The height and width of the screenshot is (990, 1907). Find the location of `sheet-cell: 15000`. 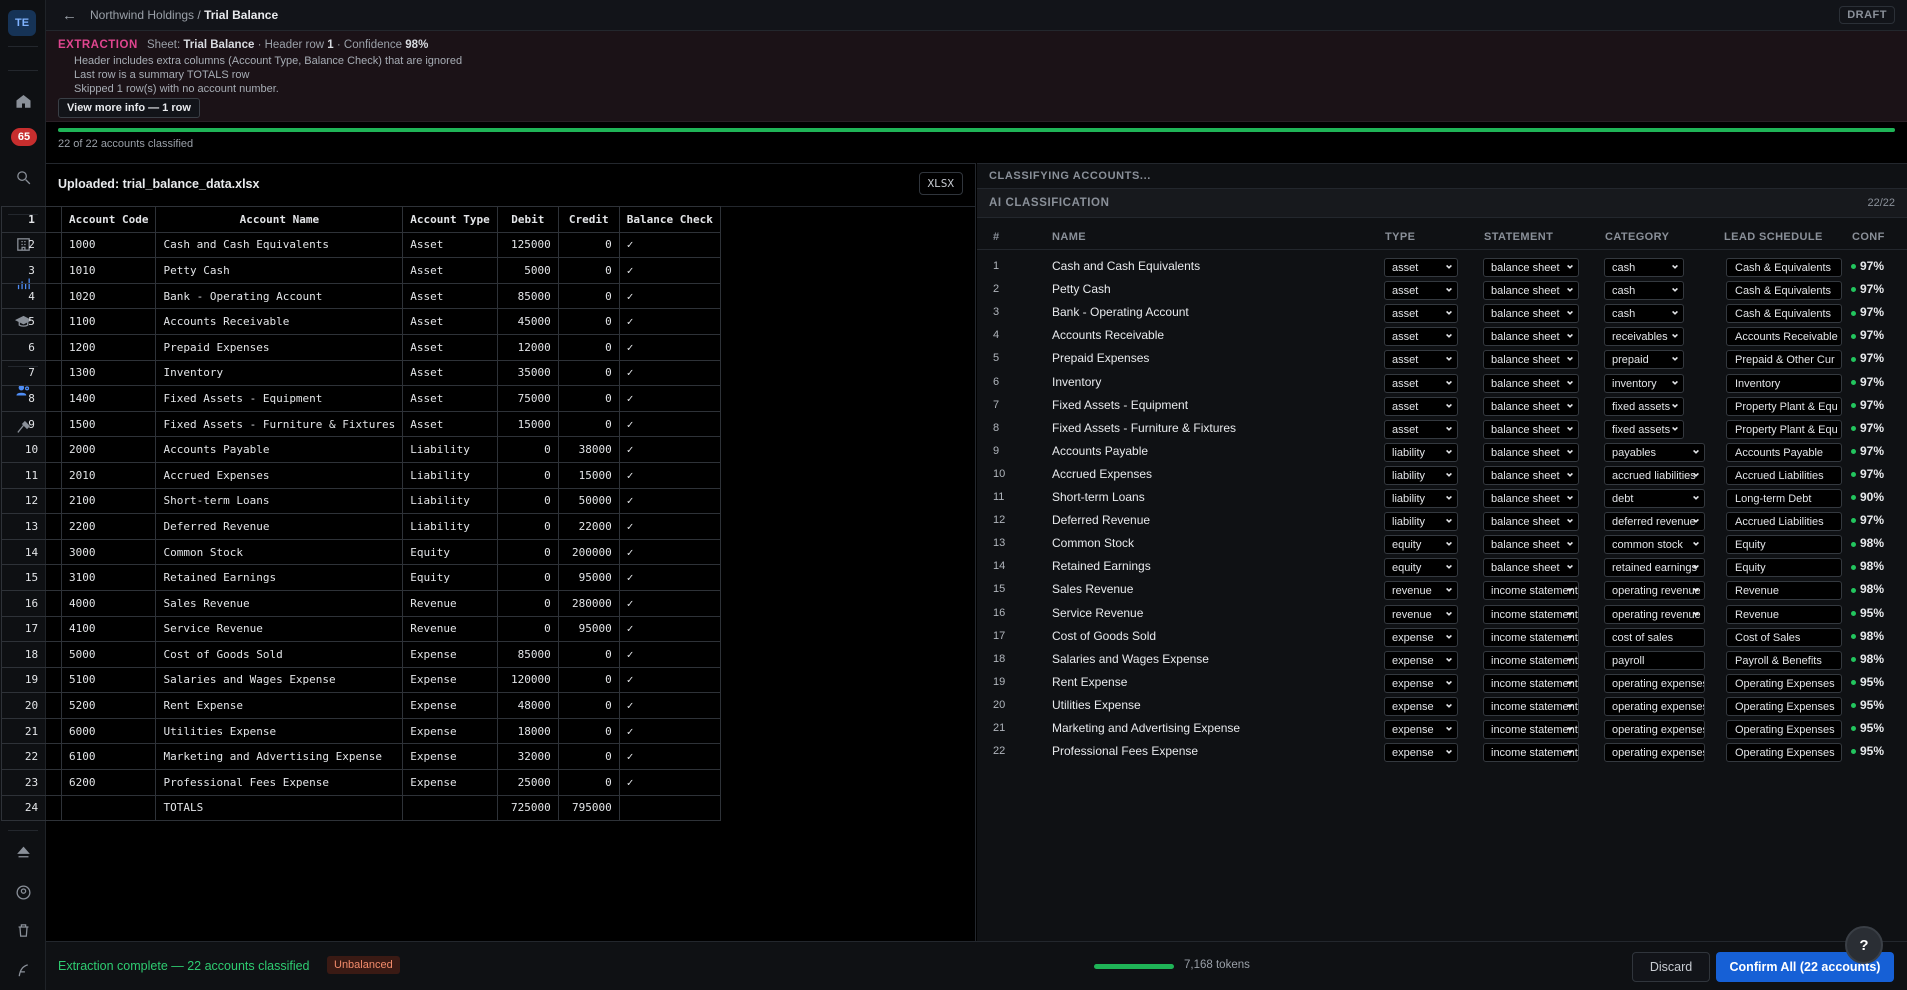

sheet-cell: 15000 is located at coordinates (588, 475).